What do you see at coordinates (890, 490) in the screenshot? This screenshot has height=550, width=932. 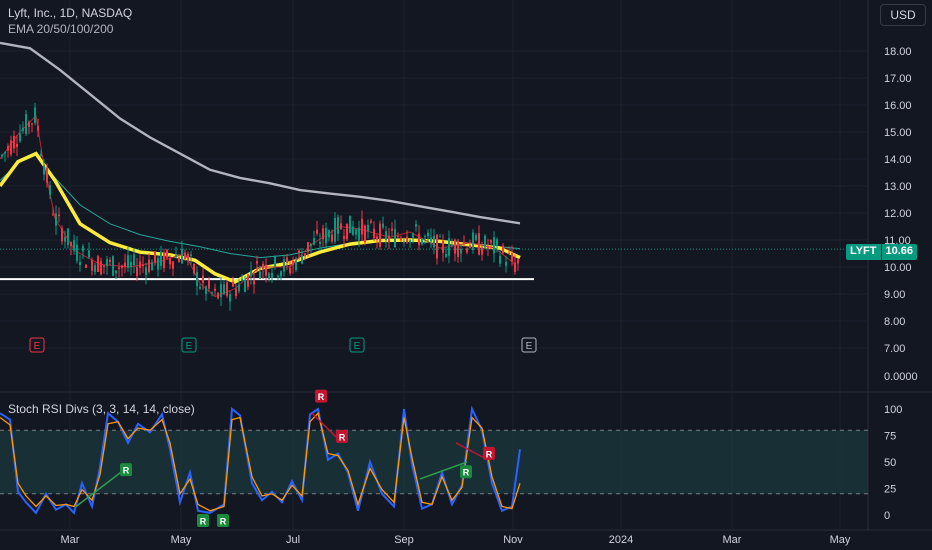 I see `osc-tick-label: 25` at bounding box center [890, 490].